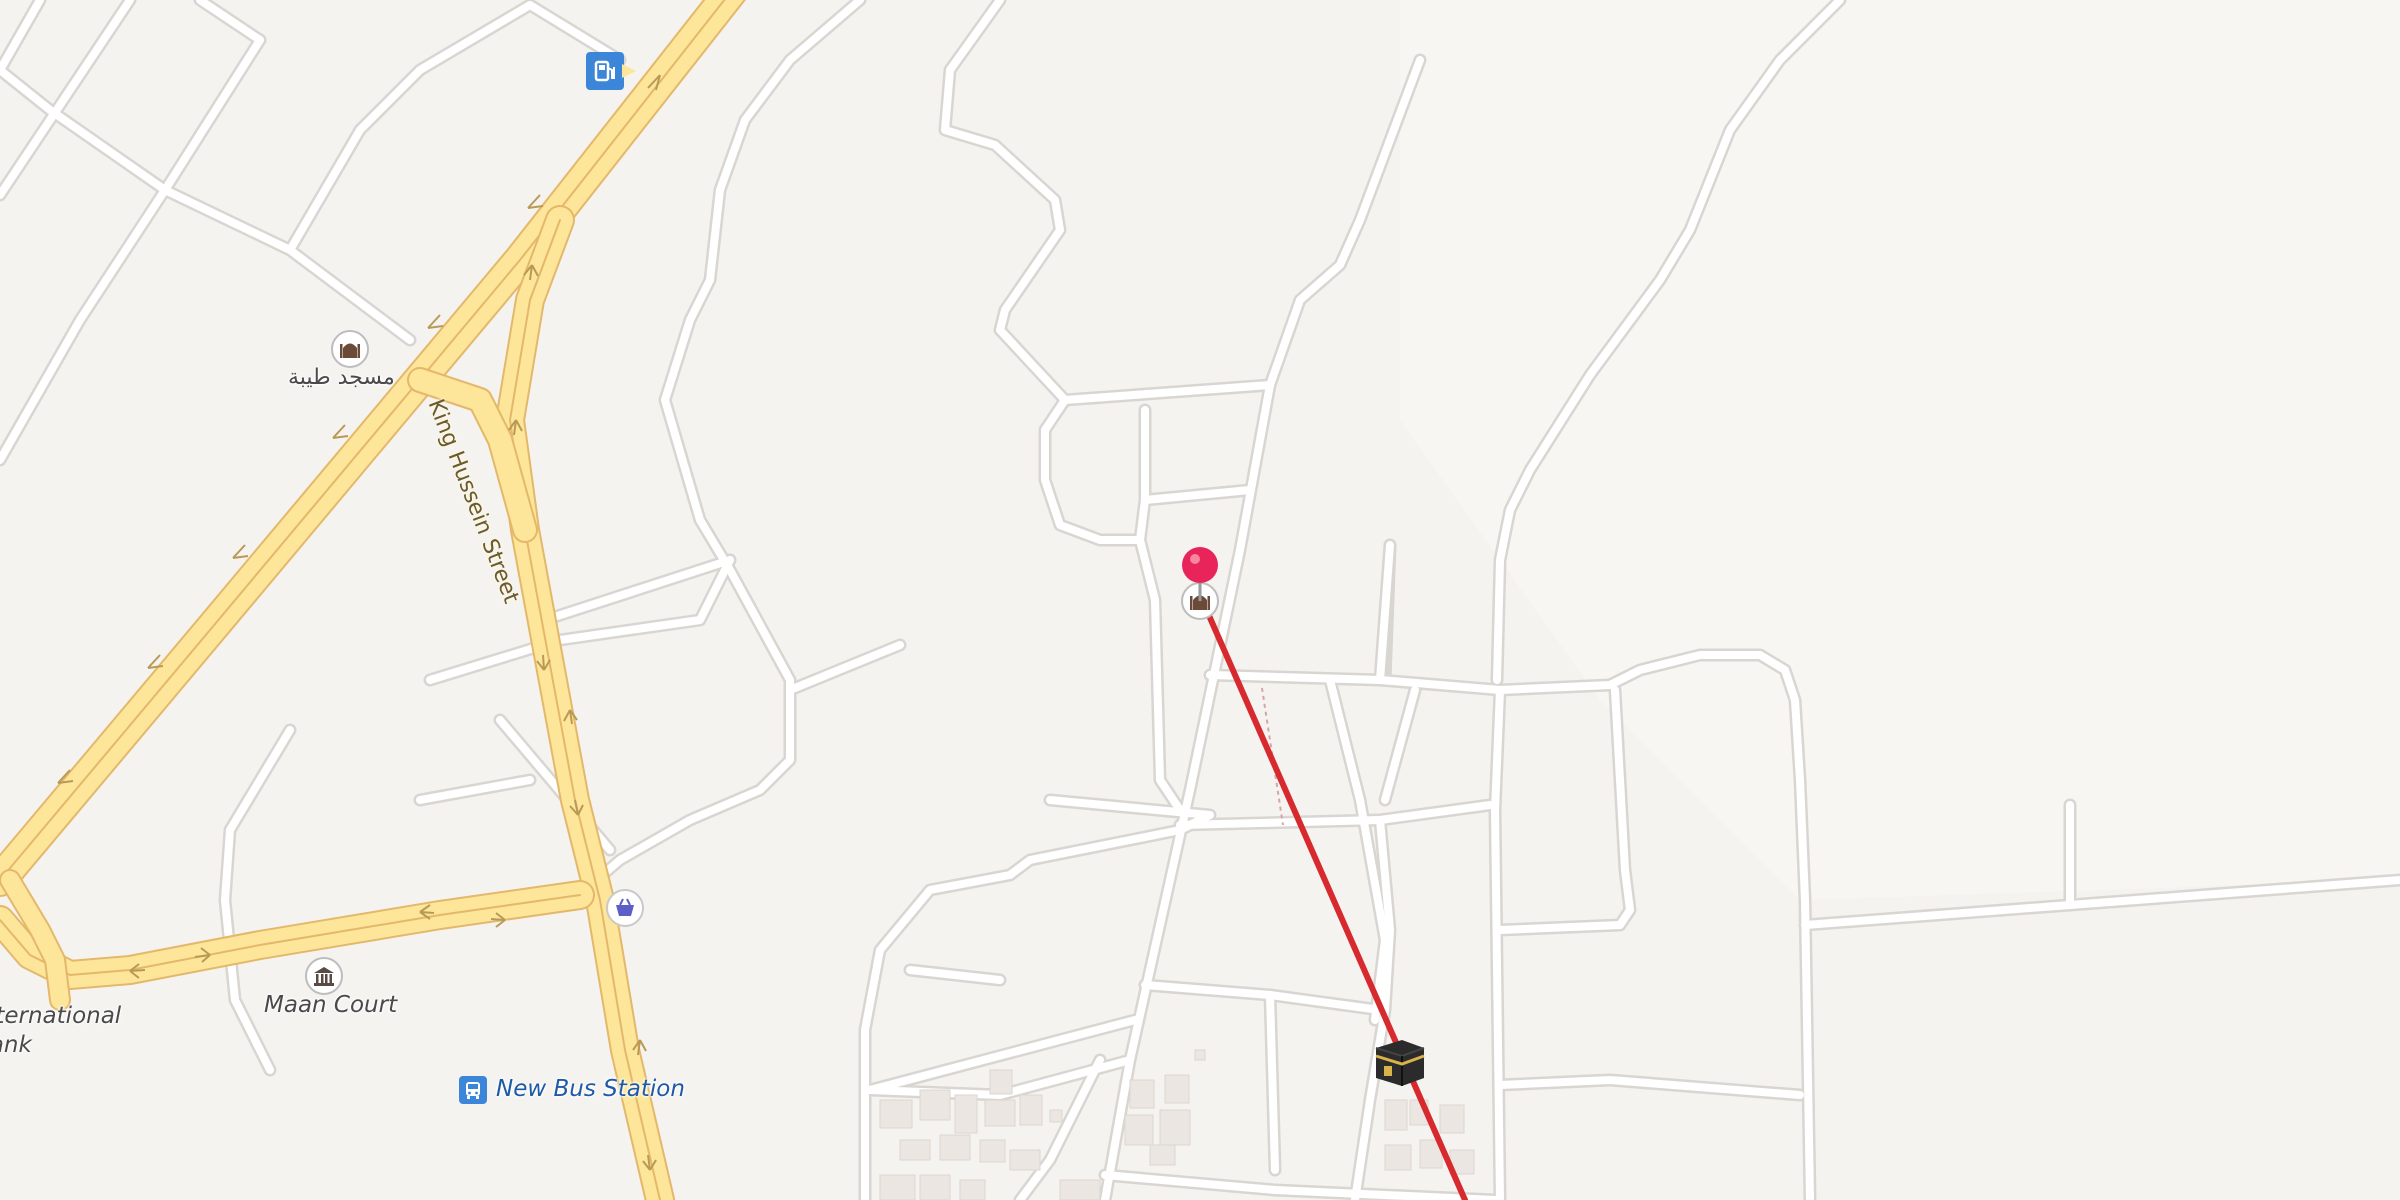 The width and height of the screenshot is (2400, 1200). What do you see at coordinates (331, 1005) in the screenshot?
I see `place-label-maan-court: Maan Court` at bounding box center [331, 1005].